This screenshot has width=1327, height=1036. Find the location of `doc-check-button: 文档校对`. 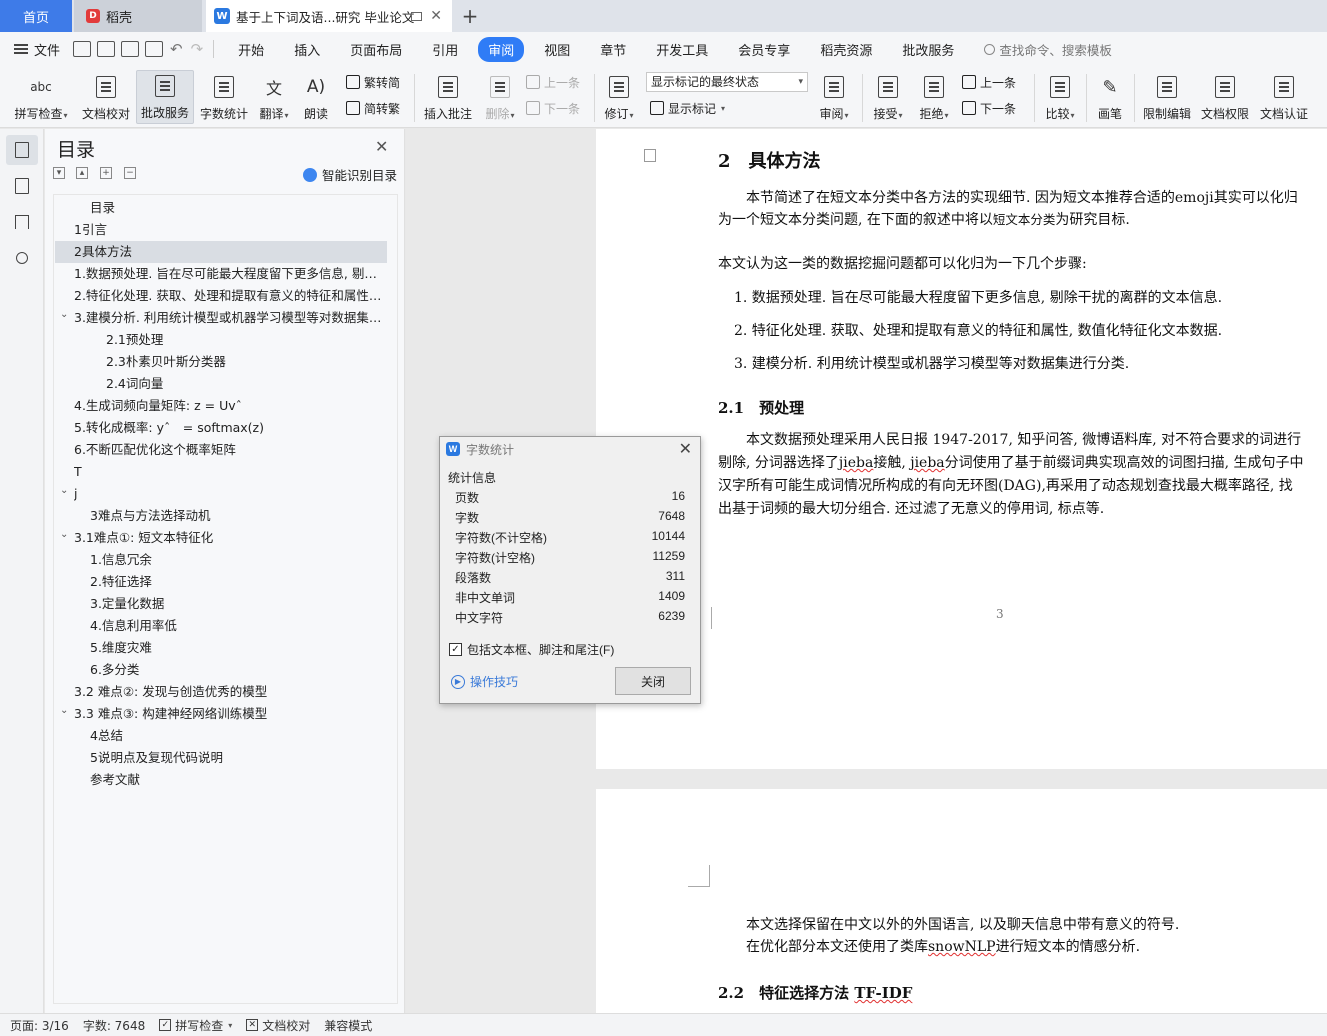

doc-check-button: 文档校对 is located at coordinates (106, 97).